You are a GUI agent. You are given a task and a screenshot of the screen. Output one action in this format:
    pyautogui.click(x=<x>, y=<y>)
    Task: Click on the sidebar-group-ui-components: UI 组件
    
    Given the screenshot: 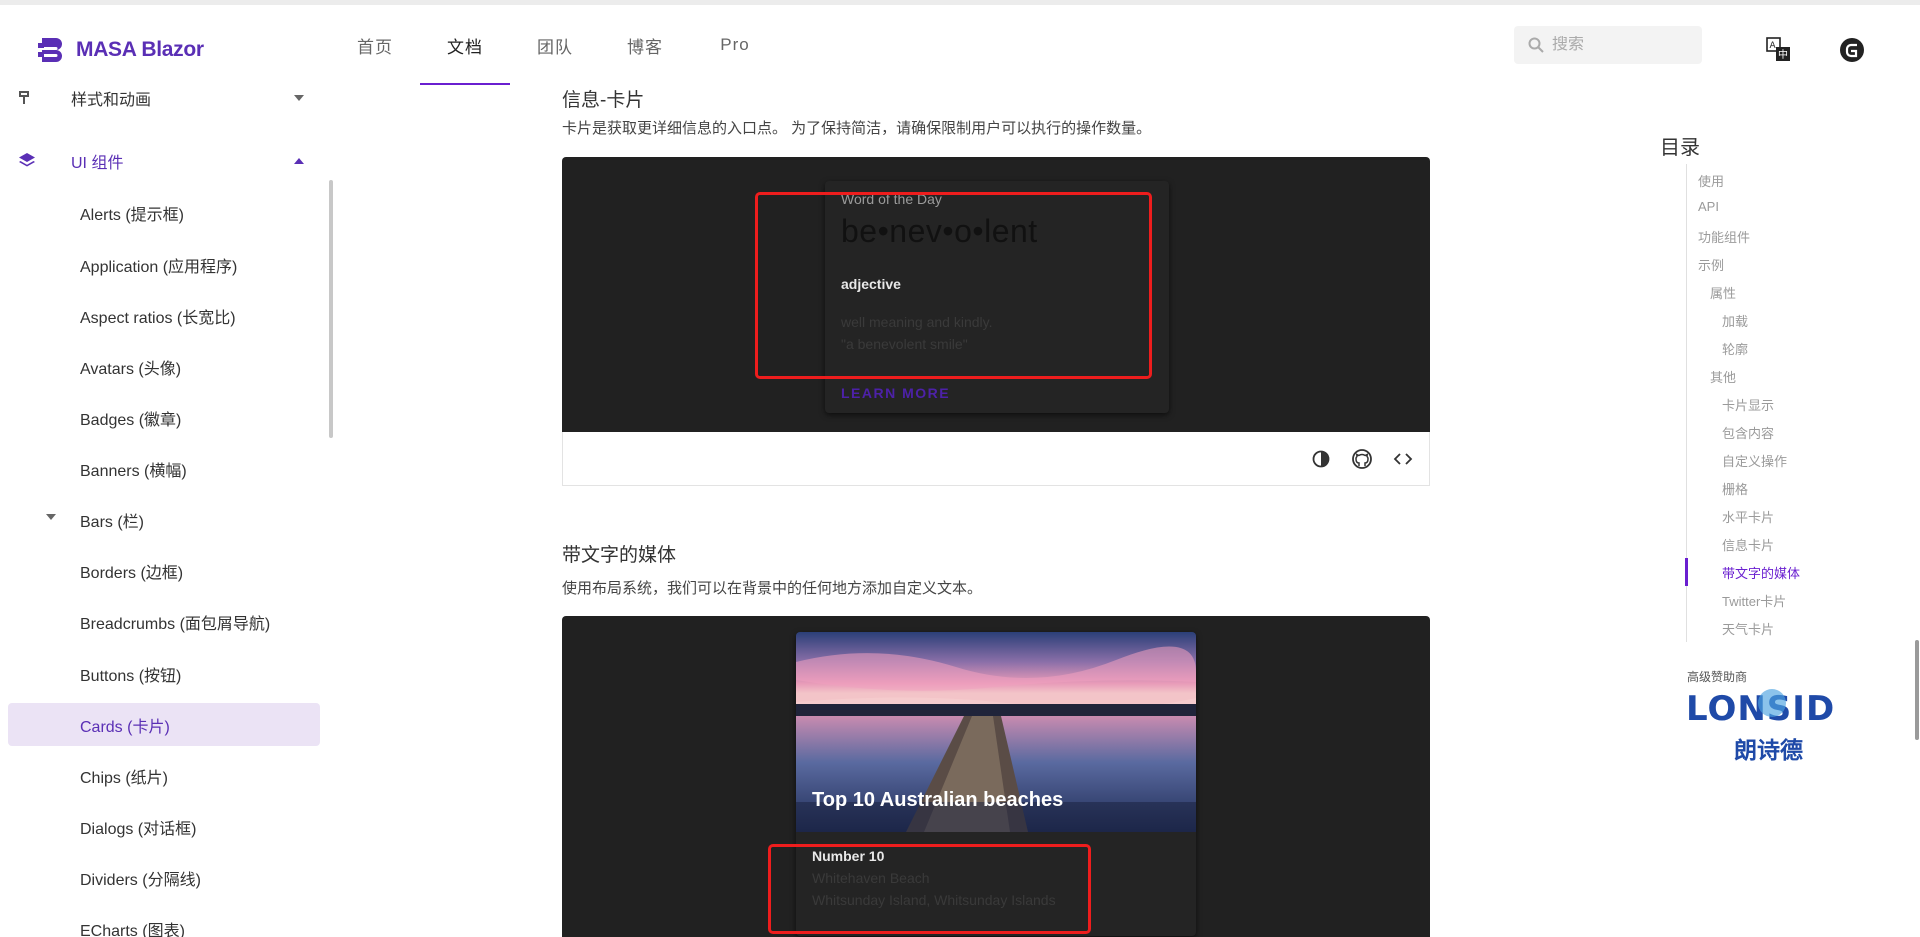 What is the action you would take?
    pyautogui.click(x=160, y=161)
    